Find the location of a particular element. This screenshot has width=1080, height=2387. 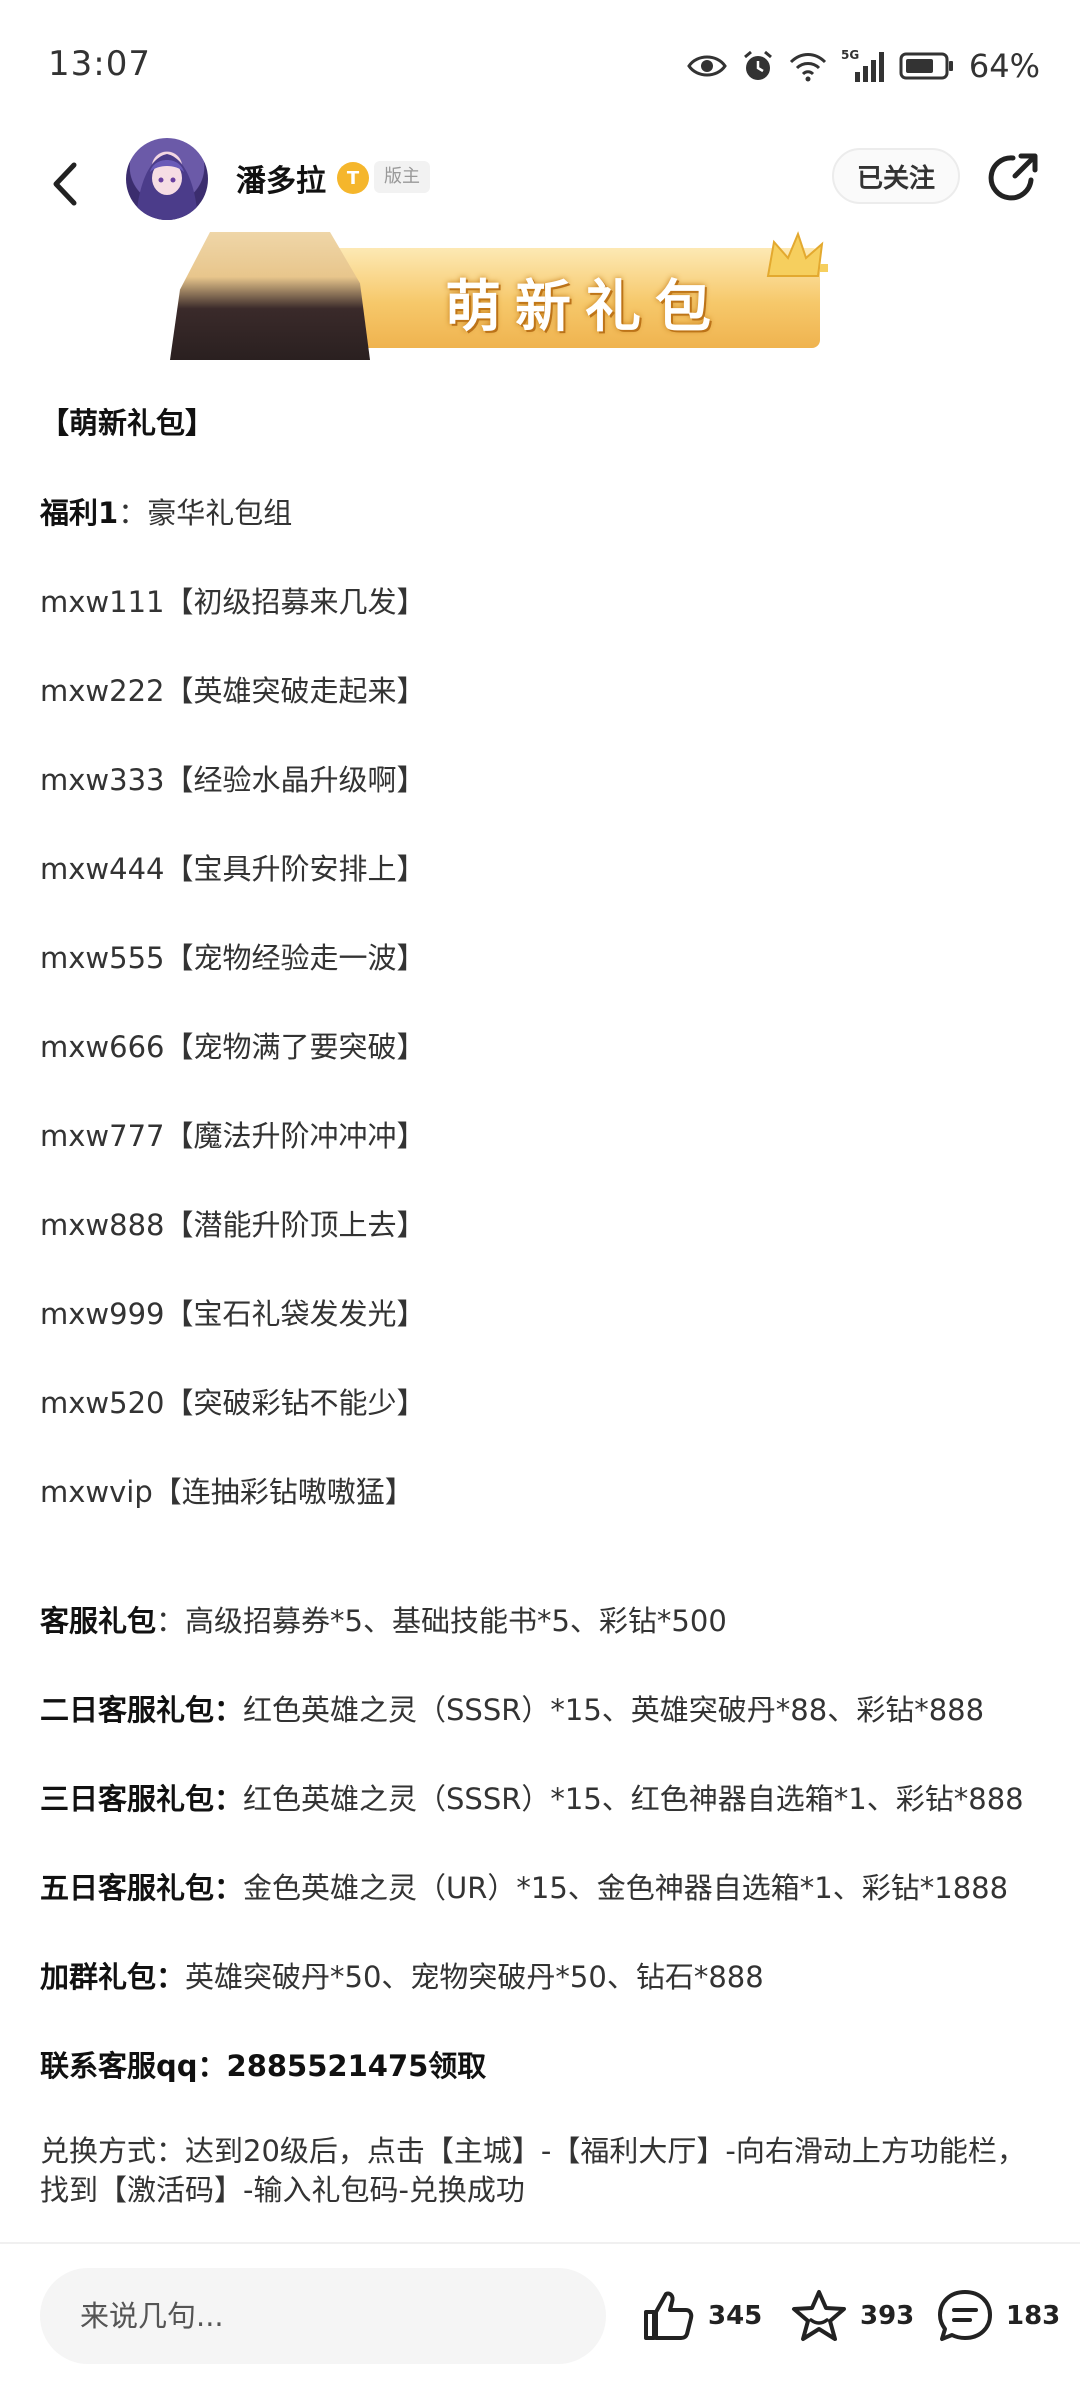

gift-line: 五日客服礼包：金色英雄之灵（UR）*15、金色神器自选箱*1、彩钻*1888 is located at coordinates (524, 1886).